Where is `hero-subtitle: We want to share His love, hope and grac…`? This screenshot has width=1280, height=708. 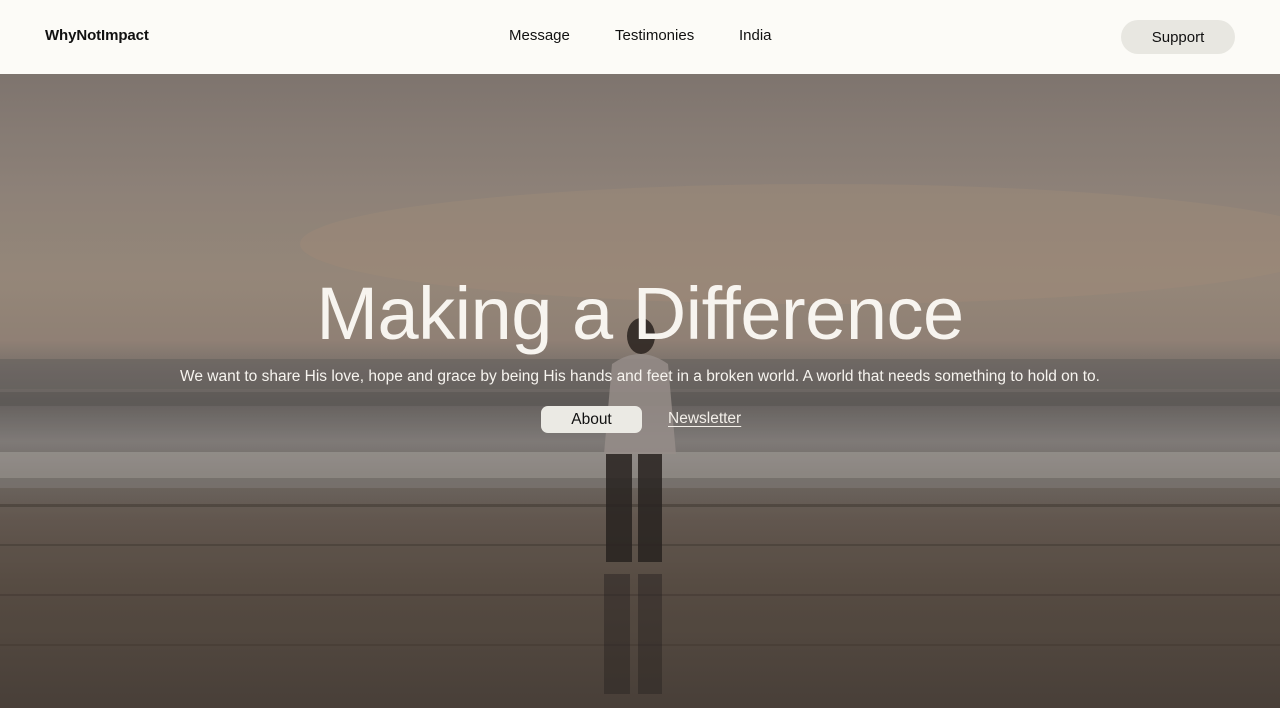
hero-subtitle: We want to share His love, hope and grac… is located at coordinates (640, 376).